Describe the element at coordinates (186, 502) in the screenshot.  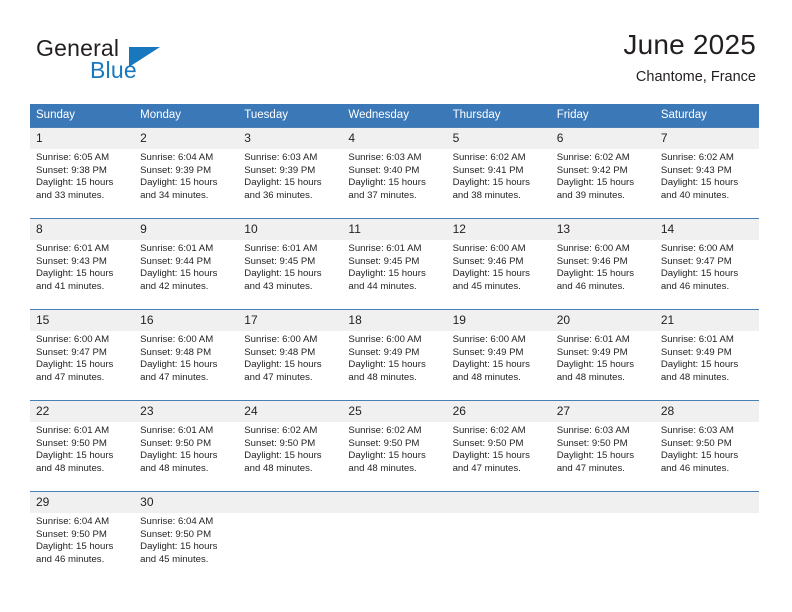
I see `day-number: 30` at that location.